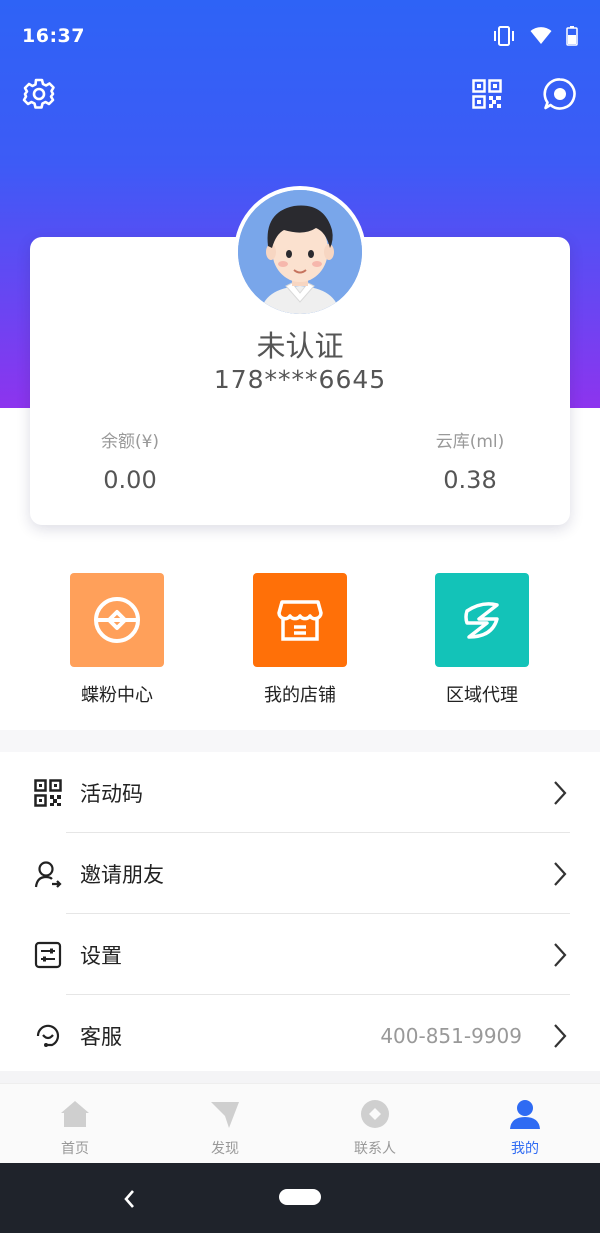 The height and width of the screenshot is (1233, 600). Describe the element at coordinates (375, 1114) in the screenshot. I see `contacts-icon` at that location.